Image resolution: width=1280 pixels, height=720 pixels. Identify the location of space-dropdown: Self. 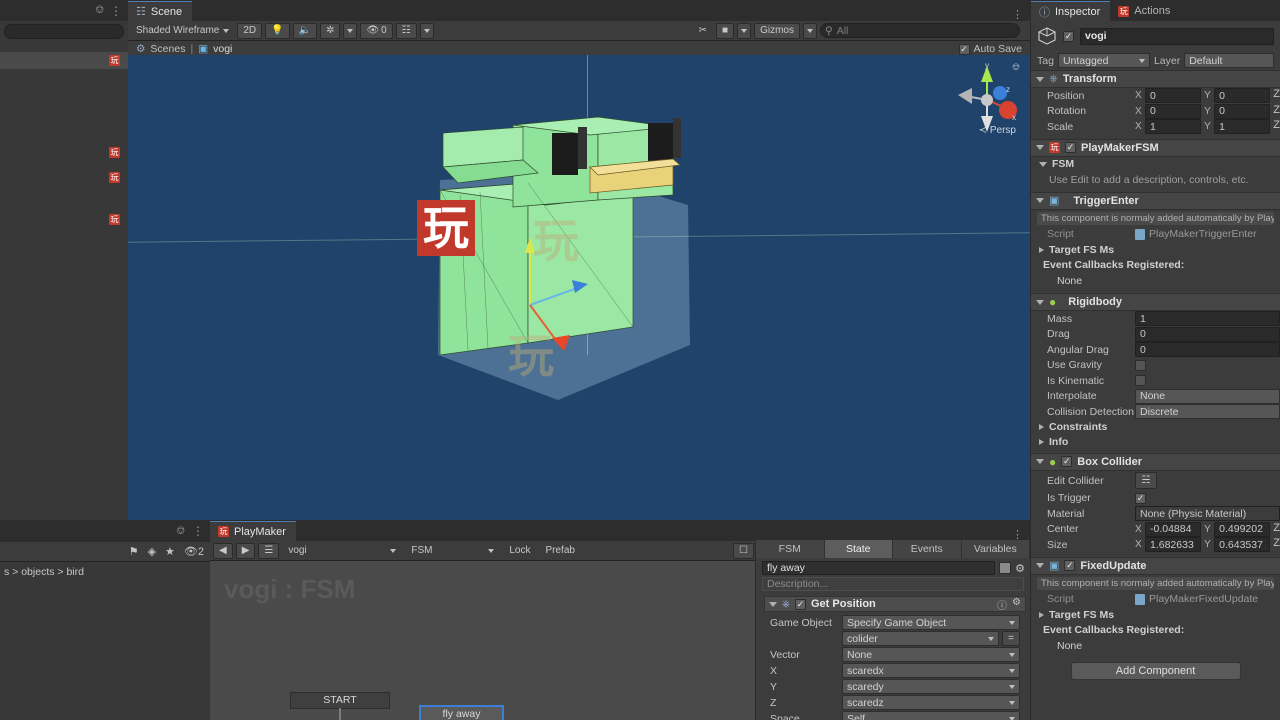
(931, 715).